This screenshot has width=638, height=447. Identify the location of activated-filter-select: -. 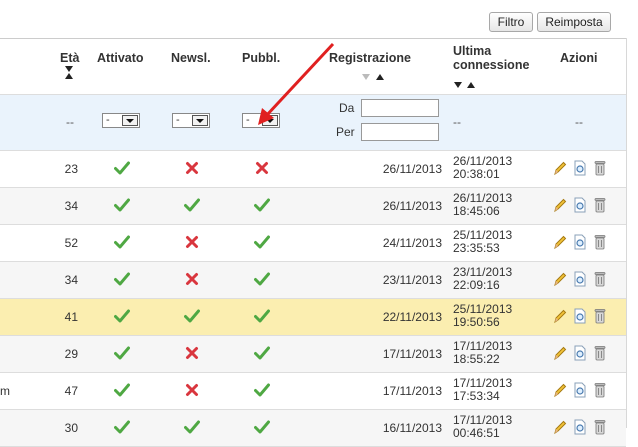
(121, 120).